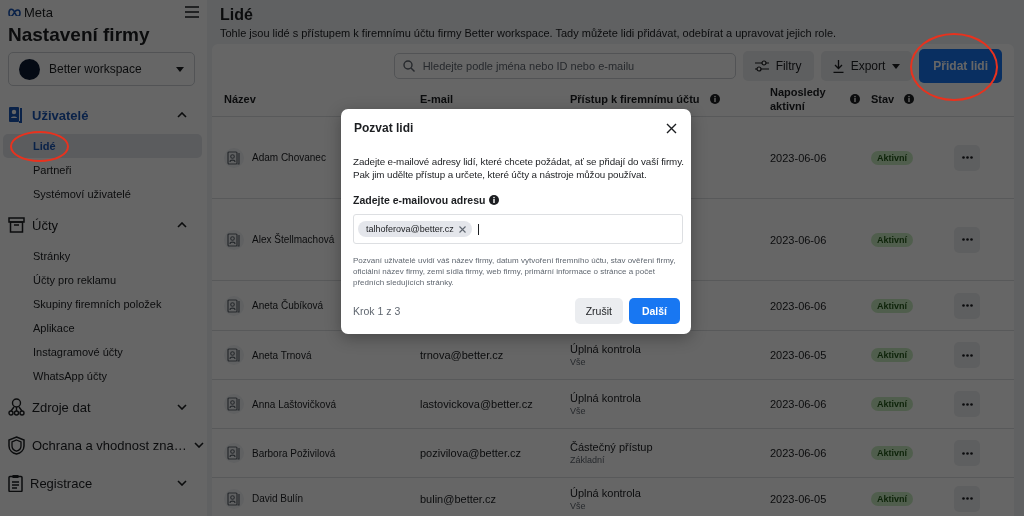  What do you see at coordinates (102, 256) in the screenshot?
I see `nav-item: Stránky` at bounding box center [102, 256].